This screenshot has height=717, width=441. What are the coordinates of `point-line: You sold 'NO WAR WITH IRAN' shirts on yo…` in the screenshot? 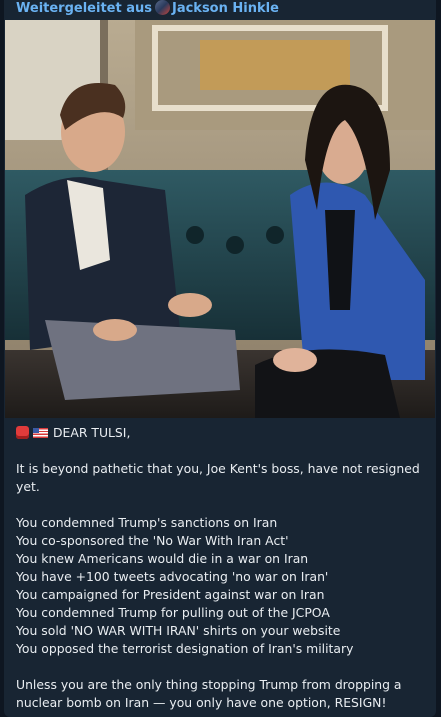 It's located at (178, 630).